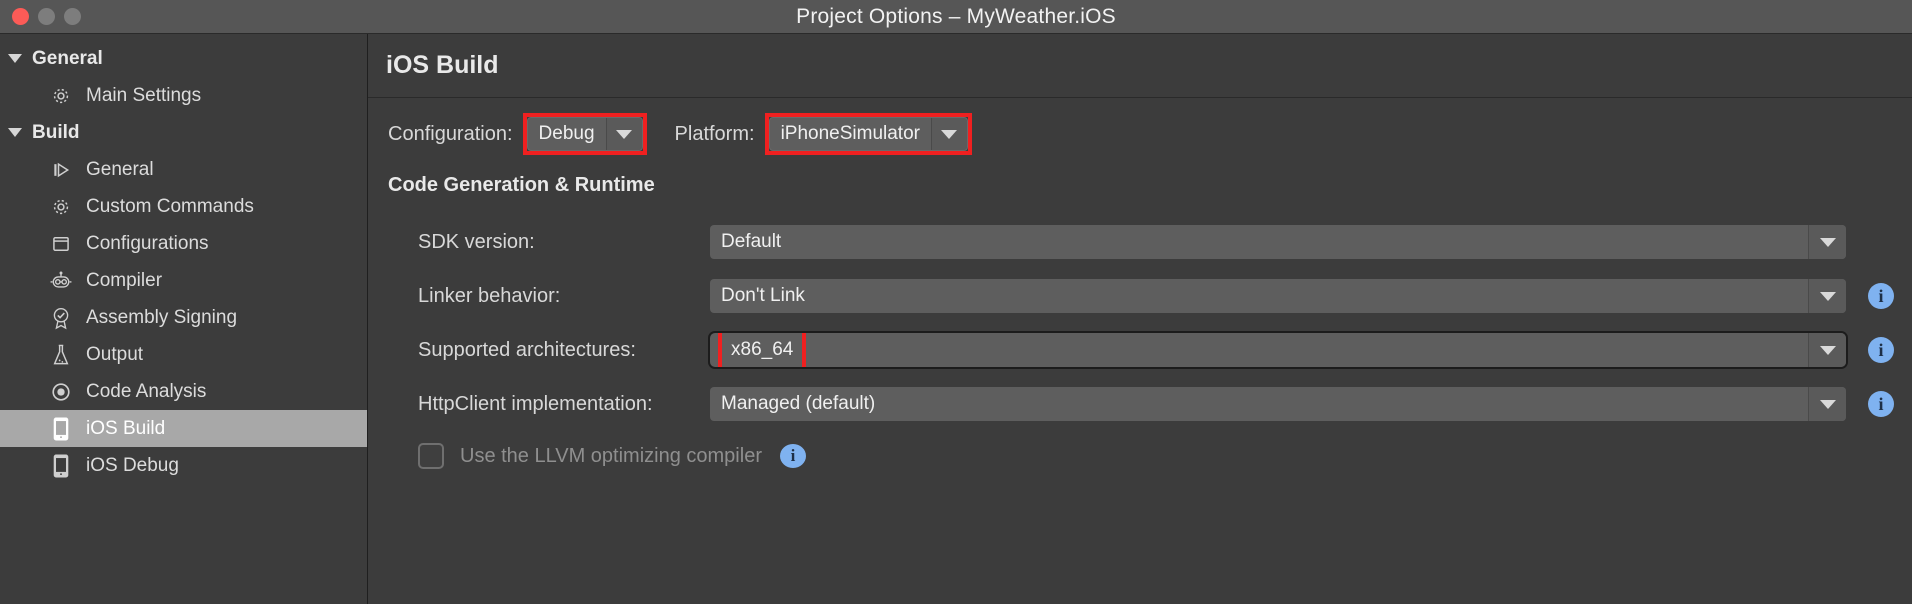 Image resolution: width=1912 pixels, height=604 pixels. I want to click on sdk-version-dropdown-arrow, so click(1827, 242).